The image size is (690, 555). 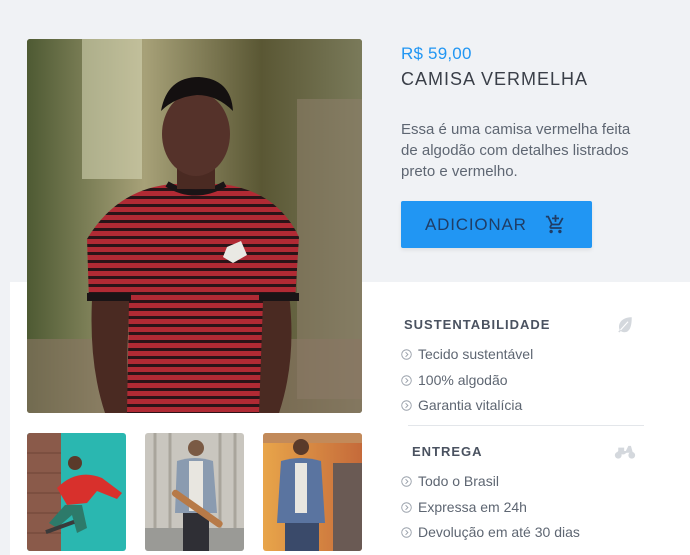 What do you see at coordinates (554, 224) in the screenshot?
I see `add-to-cart-icon` at bounding box center [554, 224].